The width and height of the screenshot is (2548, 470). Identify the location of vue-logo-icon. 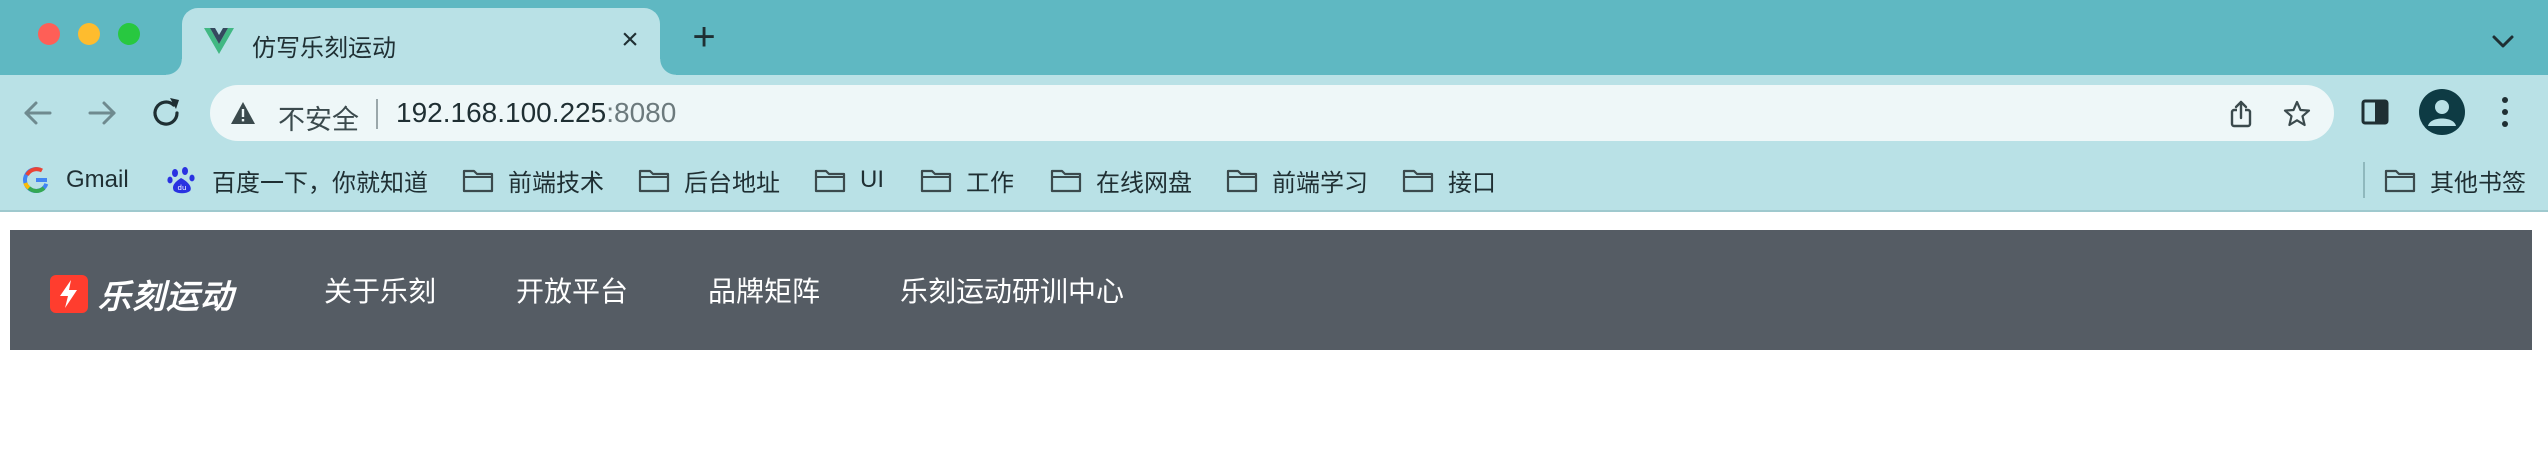
(219, 41).